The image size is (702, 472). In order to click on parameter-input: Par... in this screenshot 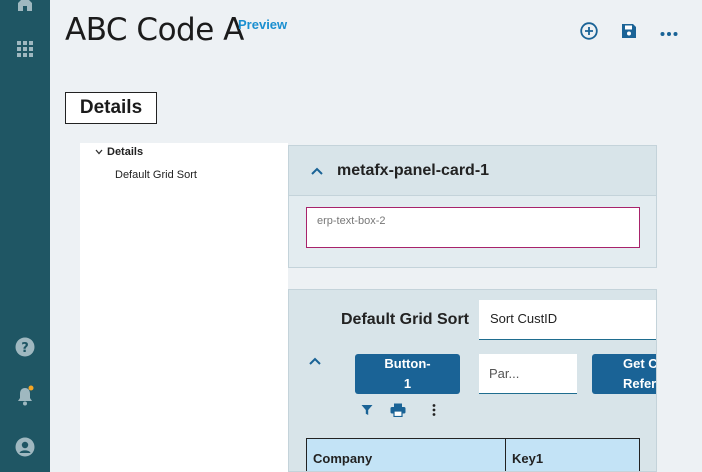, I will do `click(528, 374)`.